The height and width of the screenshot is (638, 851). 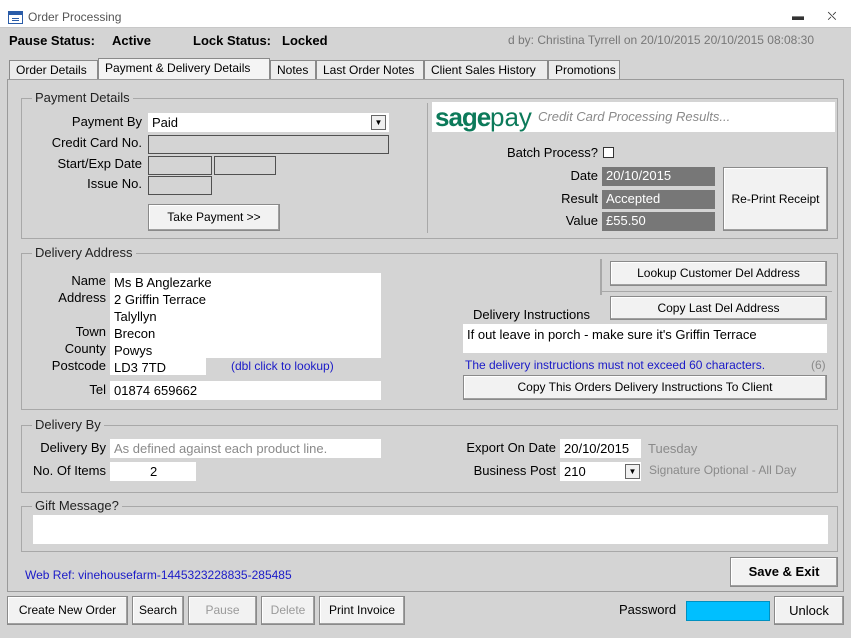 What do you see at coordinates (818, 365) in the screenshot?
I see `instructions-count: (6)` at bounding box center [818, 365].